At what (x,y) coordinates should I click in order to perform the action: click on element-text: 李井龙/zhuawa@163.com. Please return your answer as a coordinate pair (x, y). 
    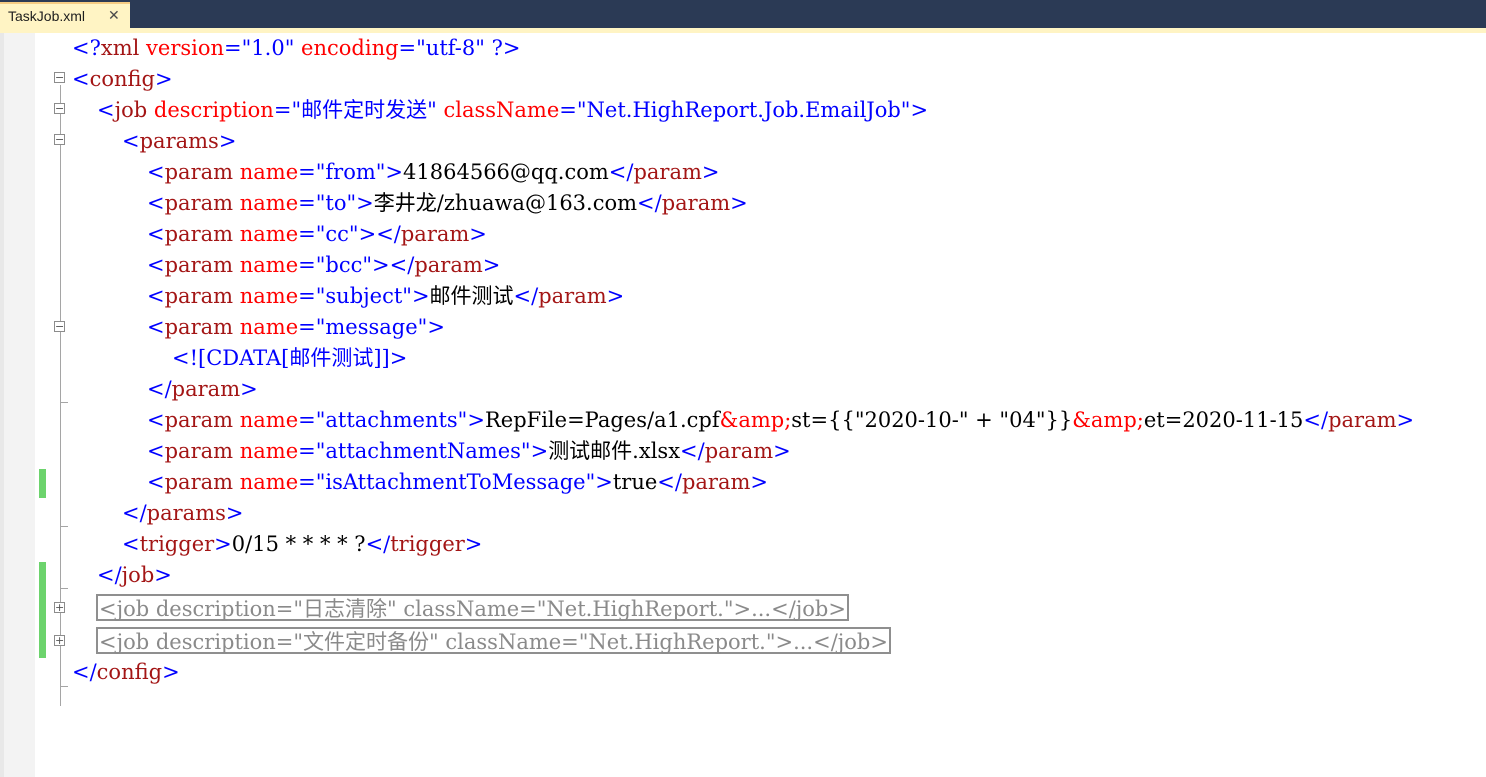
    Looking at the image, I should click on (505, 203).